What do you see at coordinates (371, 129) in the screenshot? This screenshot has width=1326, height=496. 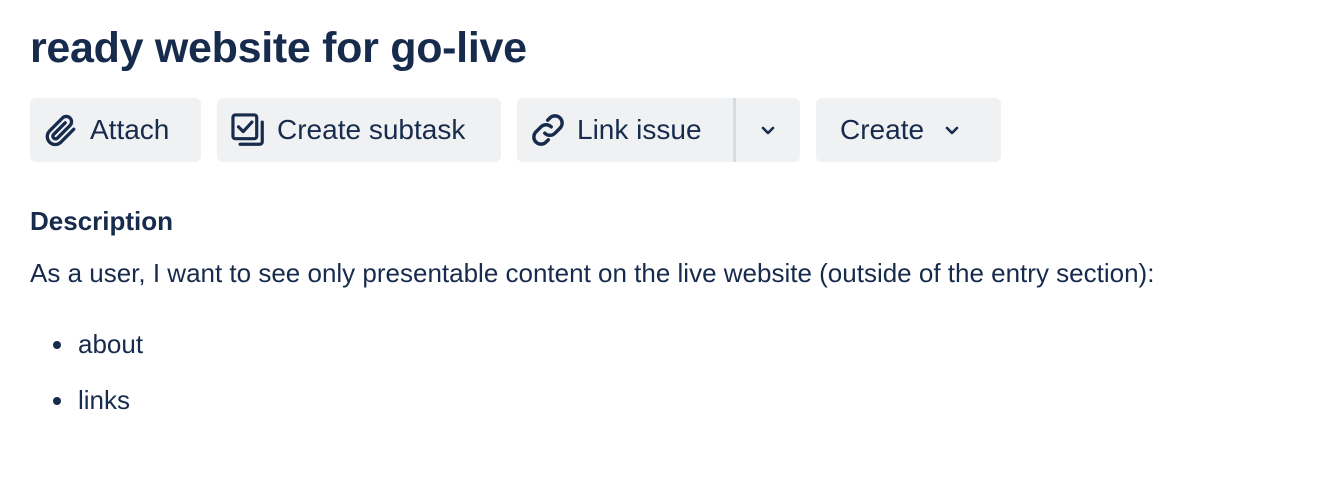 I see `create-subtask-label: Create subtask` at bounding box center [371, 129].